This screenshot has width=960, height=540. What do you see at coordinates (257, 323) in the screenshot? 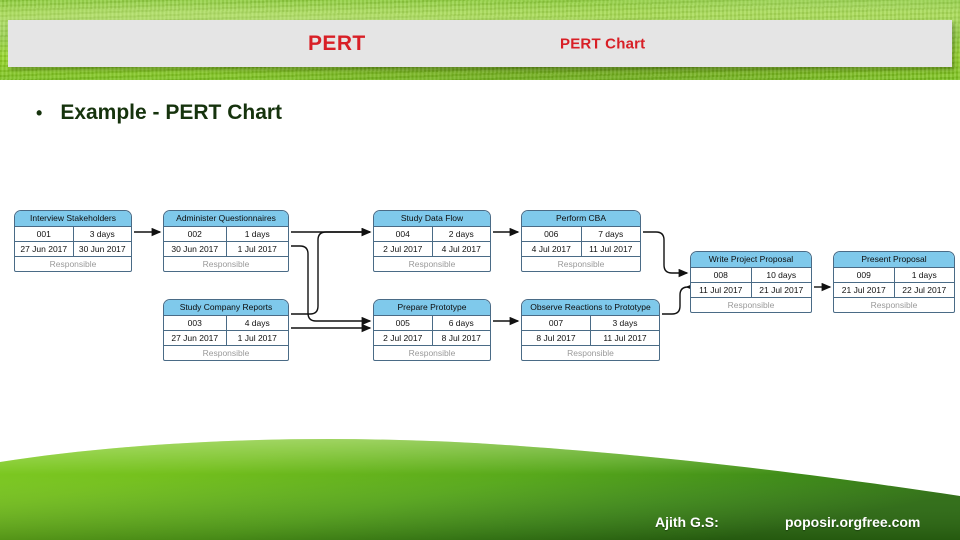
I see `pert-node-duration: 4 days` at bounding box center [257, 323].